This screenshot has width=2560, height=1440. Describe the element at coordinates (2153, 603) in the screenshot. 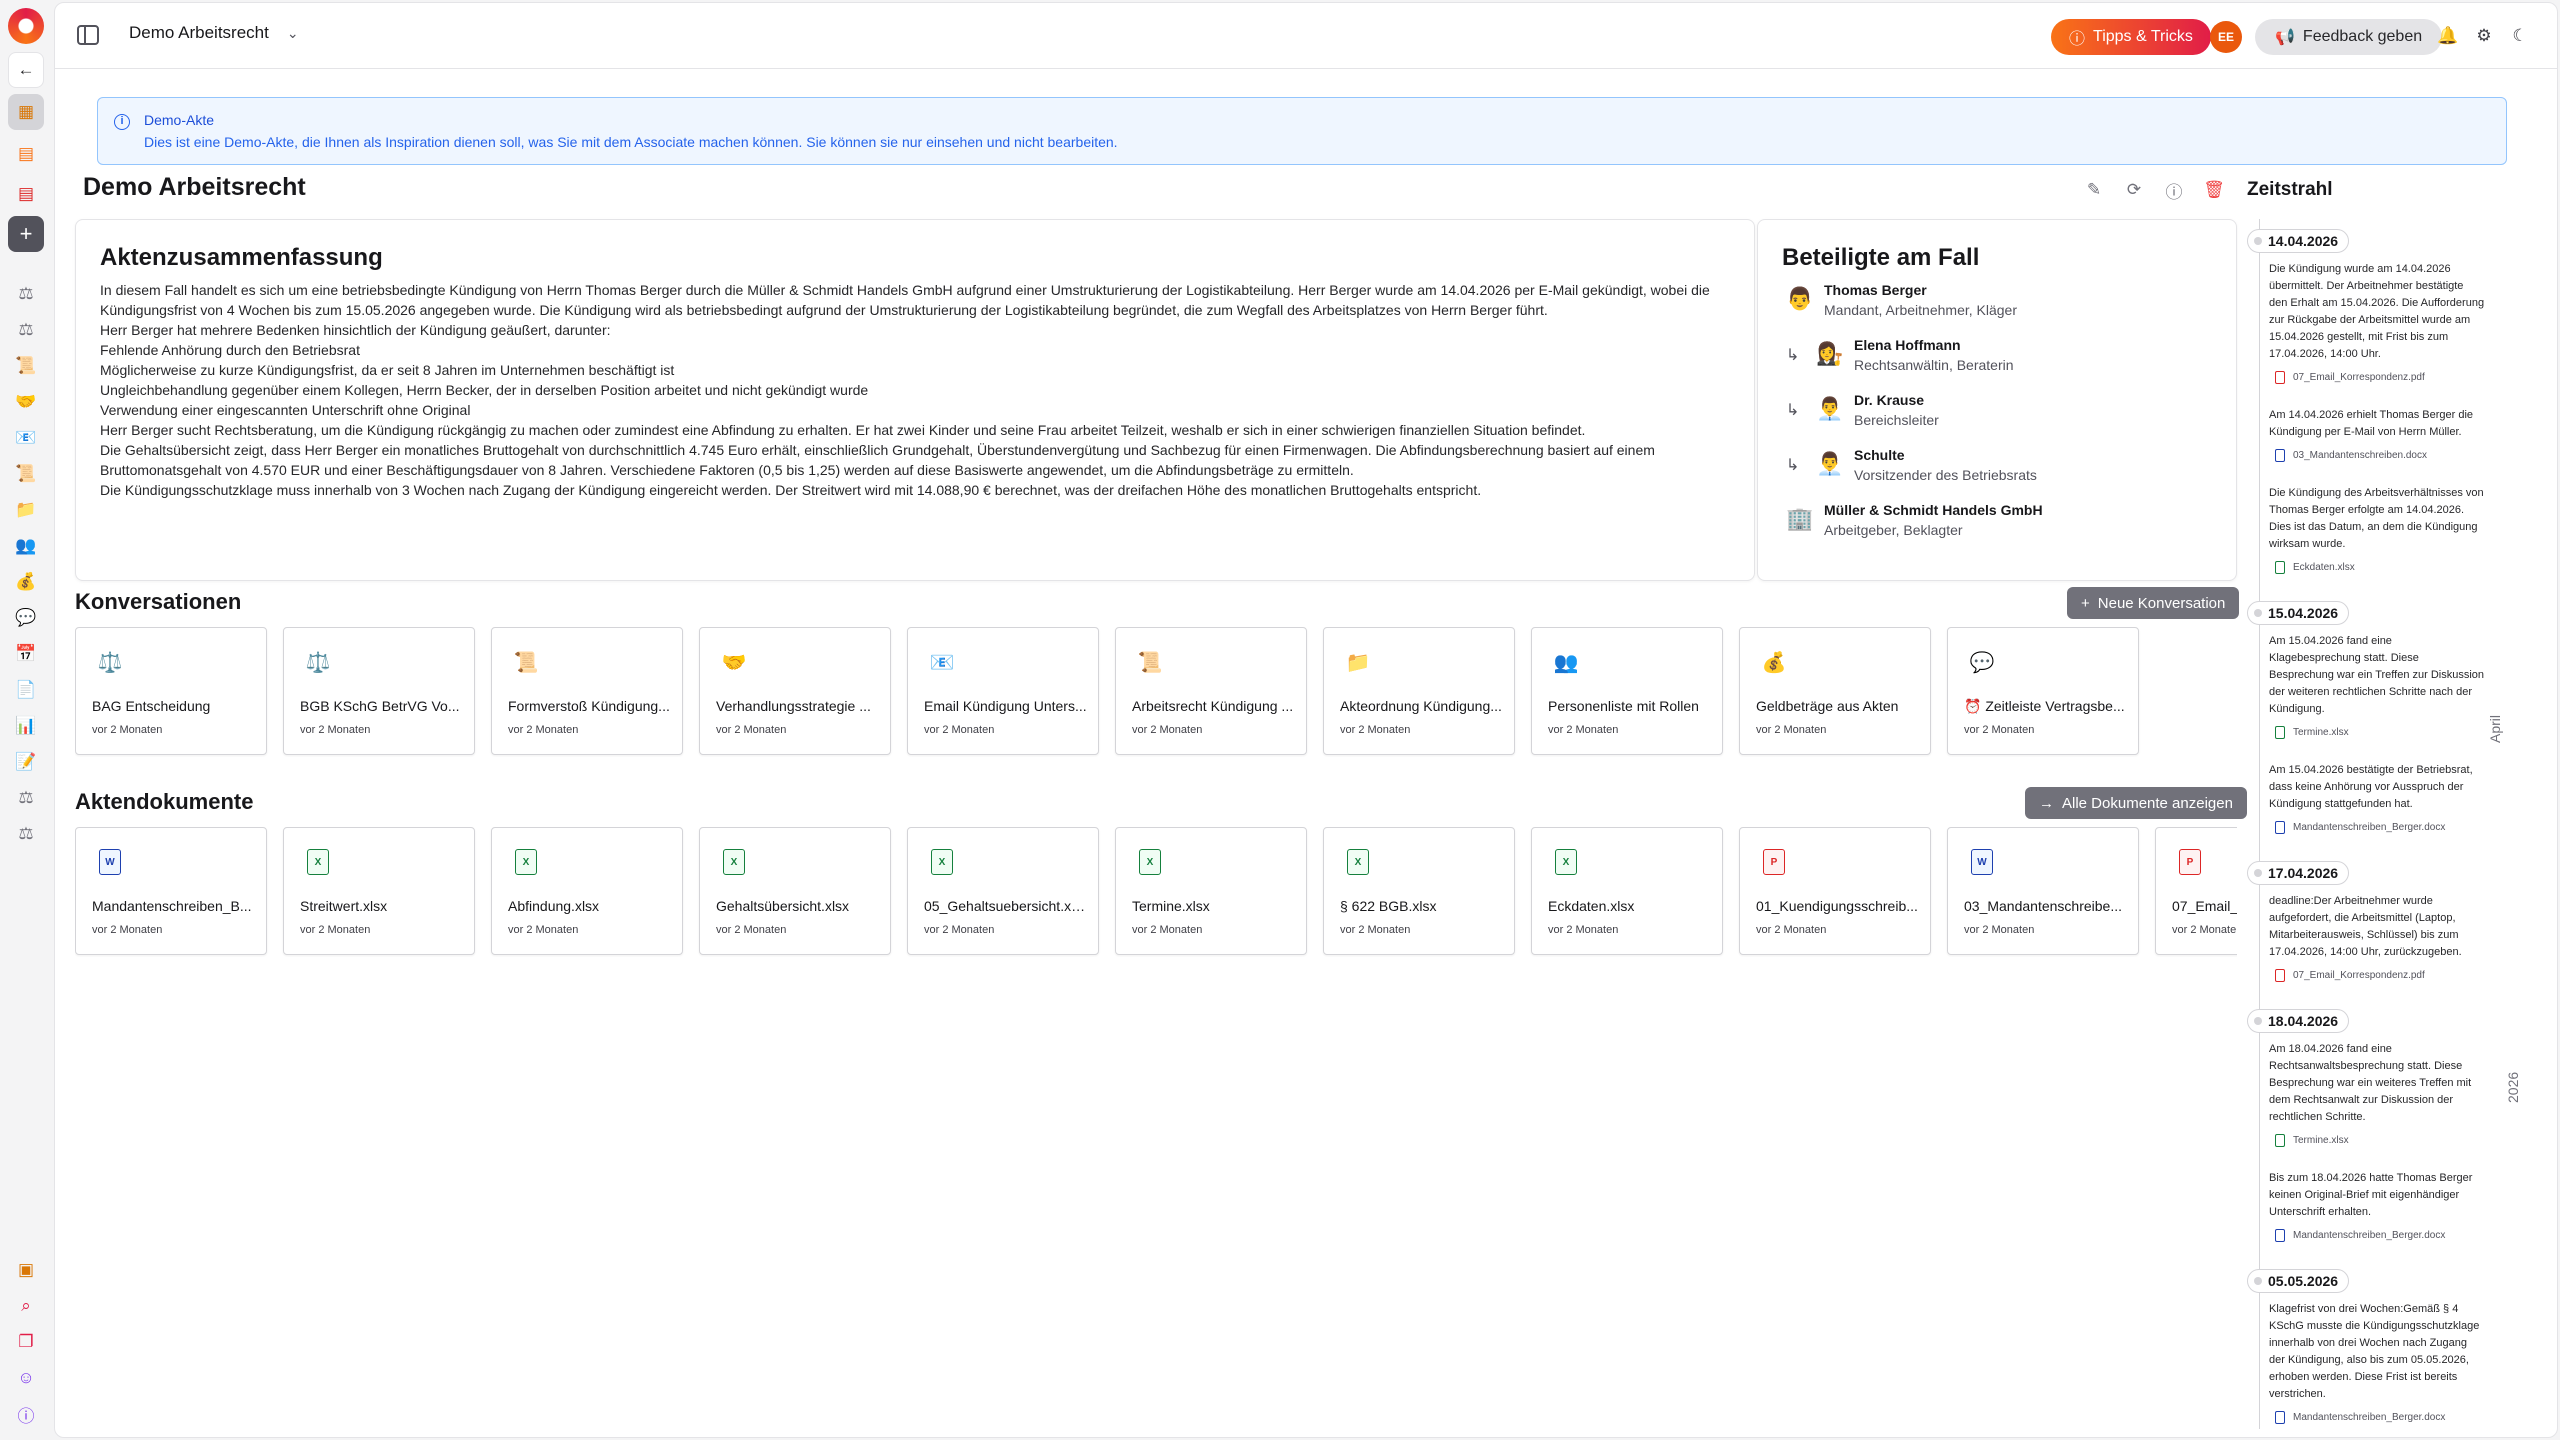

I see `new-conversation-button: + Neue Konversation` at that location.